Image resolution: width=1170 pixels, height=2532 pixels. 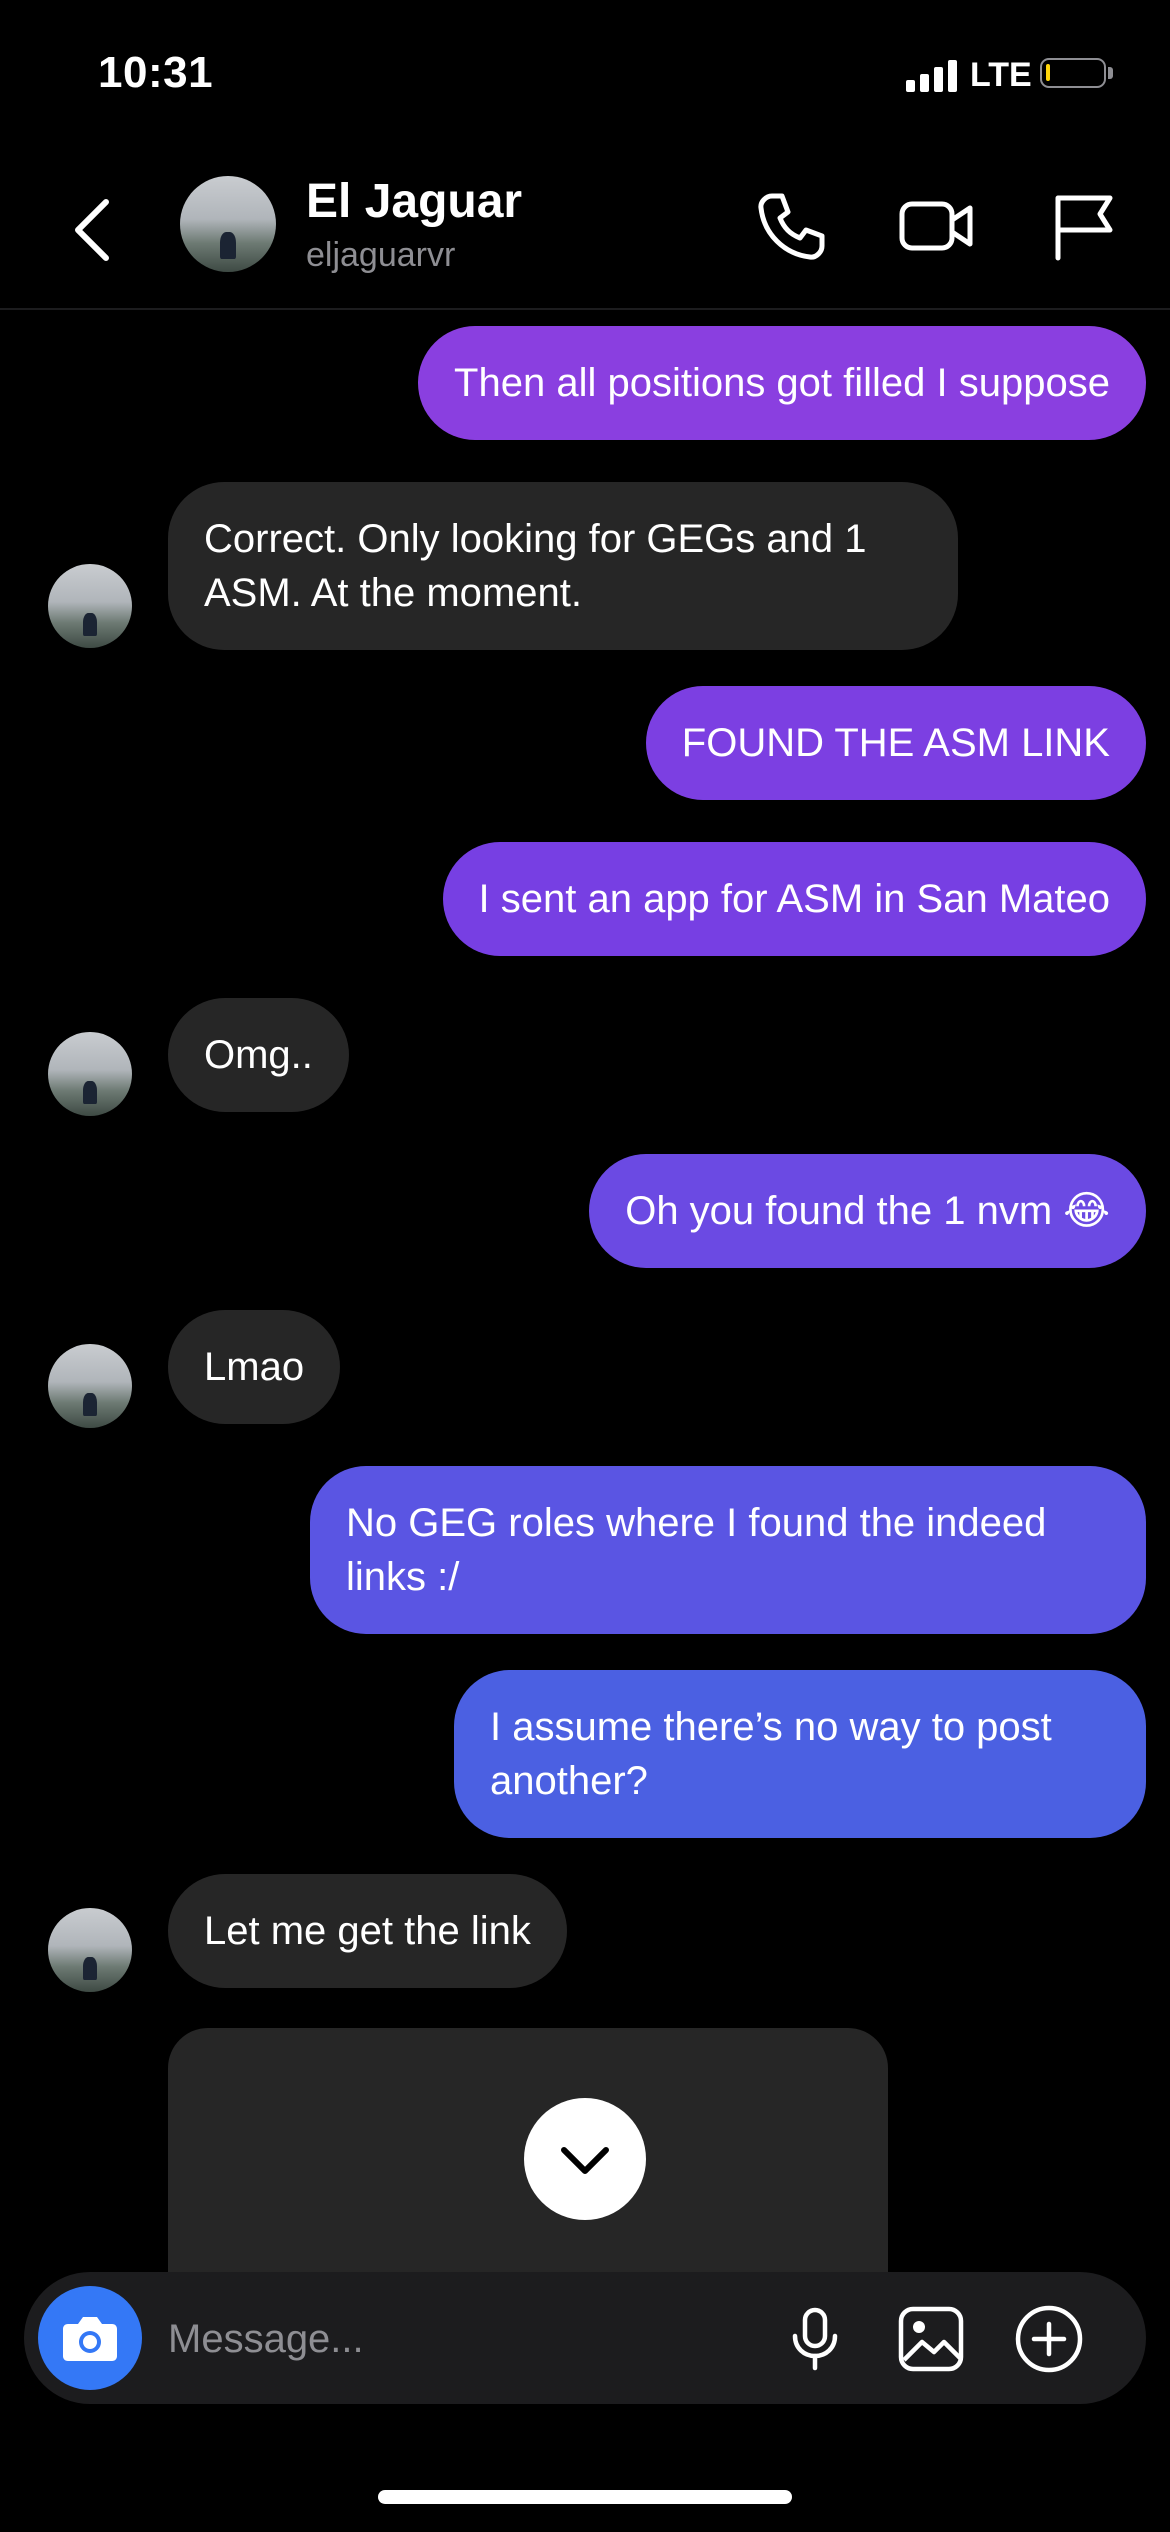 I want to click on add-icon, so click(x=1049, y=2339).